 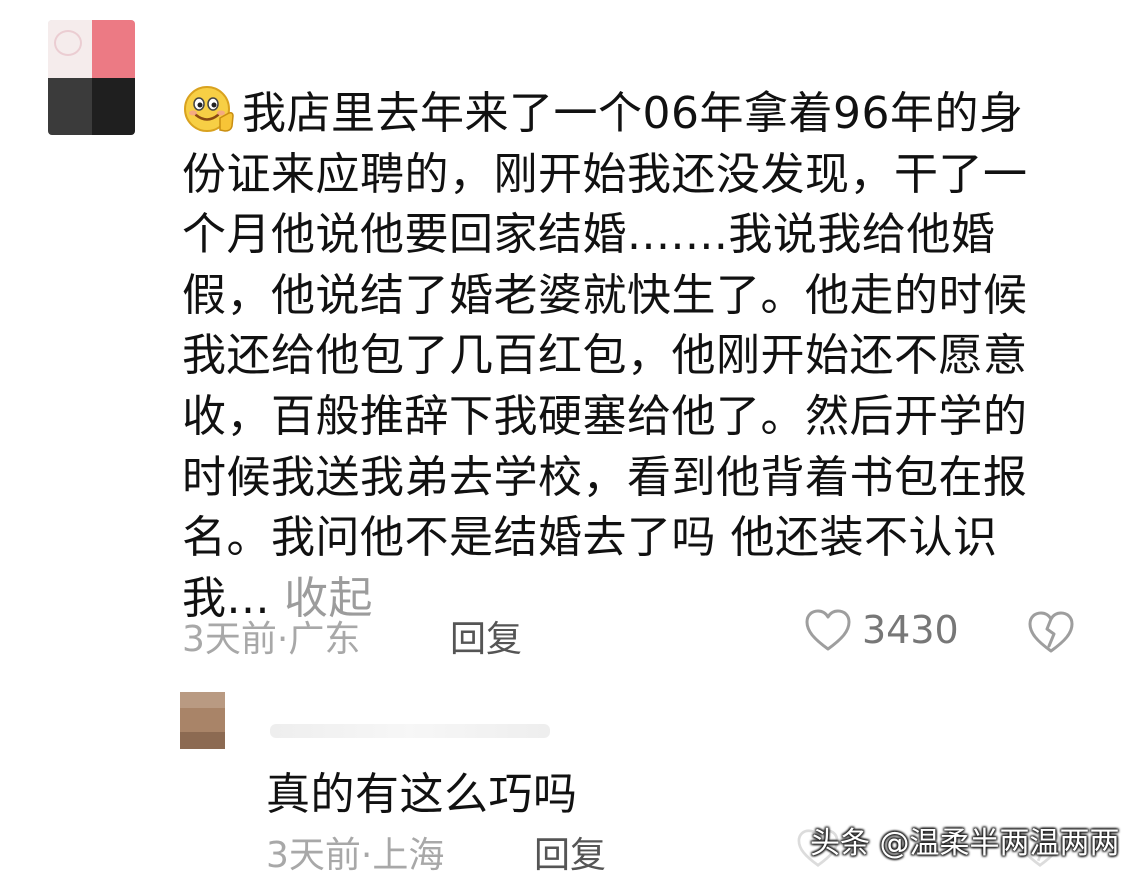 I want to click on comment-line: 我店里去年来了一个06年拿着96年的身, so click(x=617, y=114).